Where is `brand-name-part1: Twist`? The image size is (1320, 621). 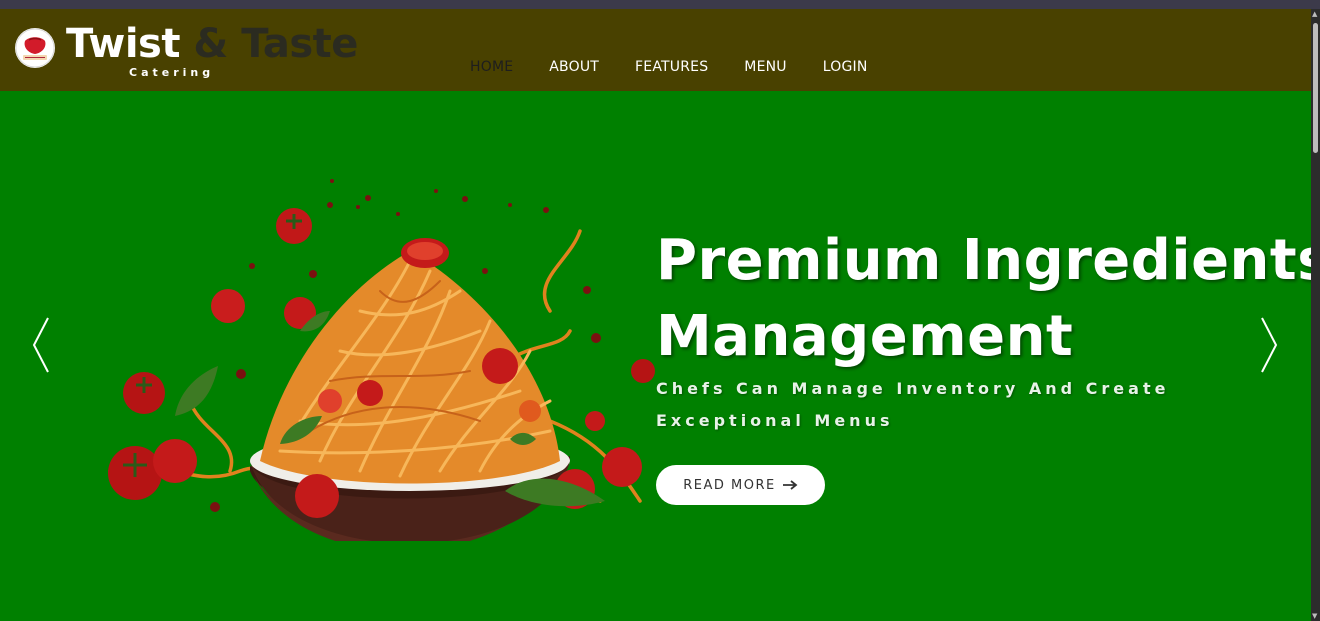 brand-name-part1: Twist is located at coordinates (123, 44).